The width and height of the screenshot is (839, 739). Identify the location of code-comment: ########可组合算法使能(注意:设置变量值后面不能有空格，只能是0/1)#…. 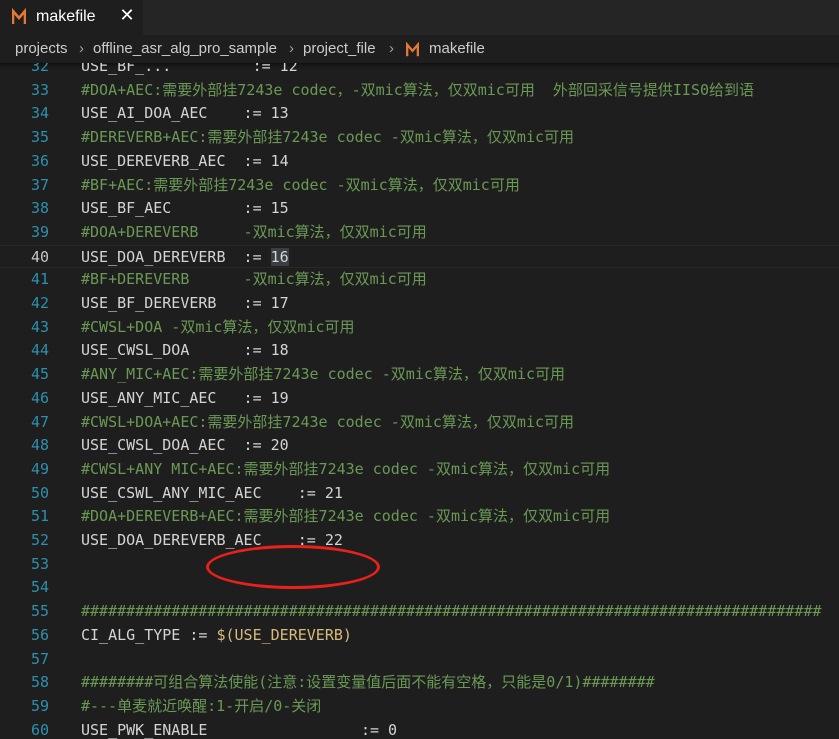
(368, 683).